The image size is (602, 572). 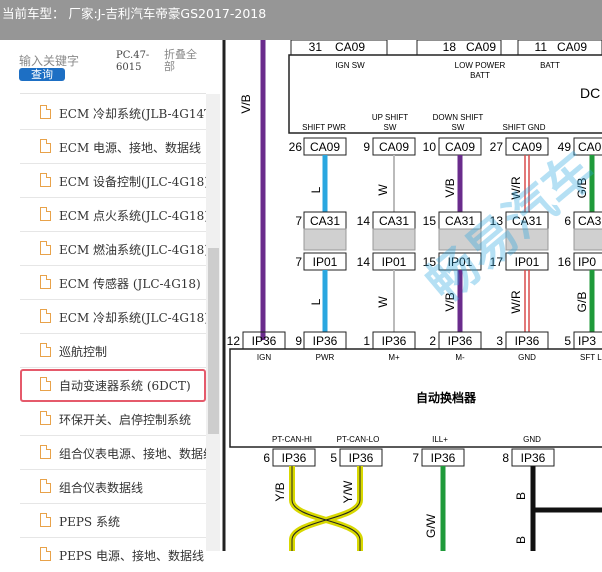 I want to click on sidebar-item-label: 自动变速器系统 (6DCT), so click(x=125, y=386).